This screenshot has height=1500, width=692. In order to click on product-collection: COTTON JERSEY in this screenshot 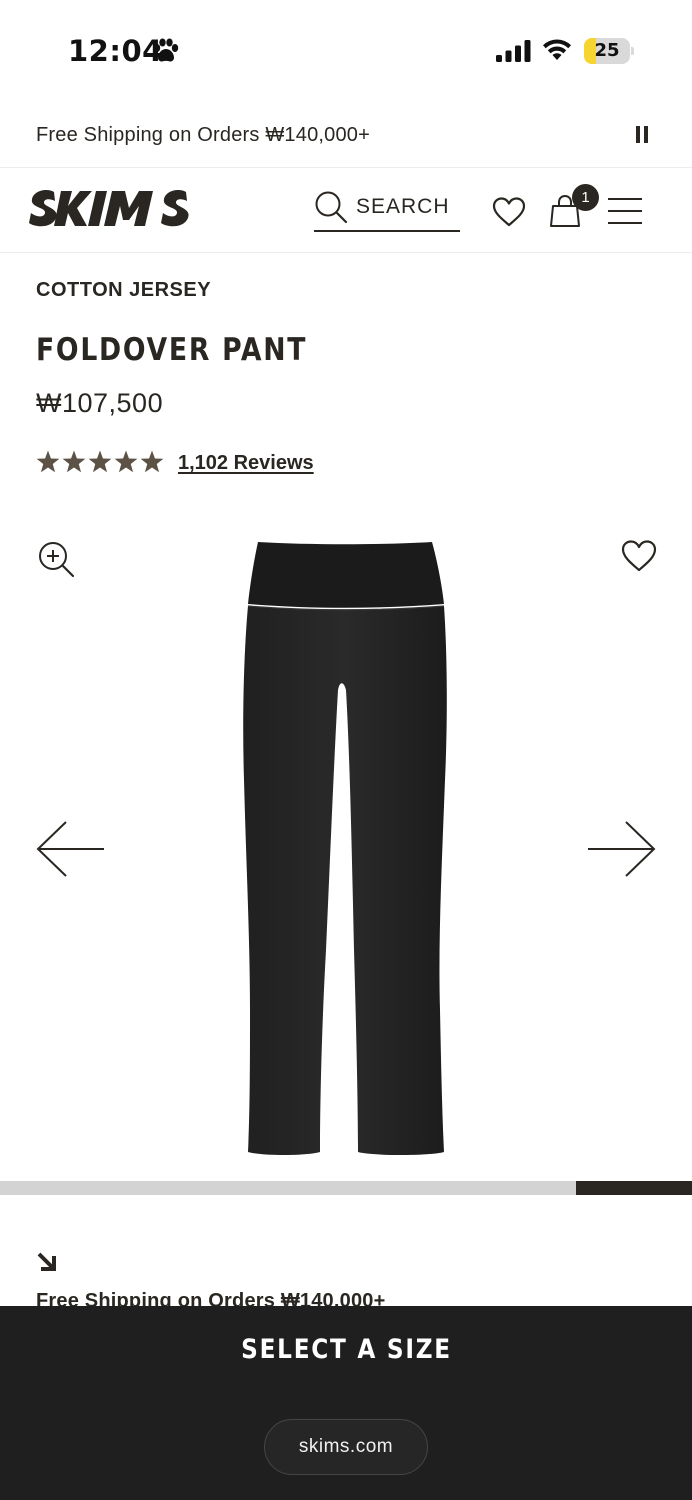, I will do `click(123, 290)`.